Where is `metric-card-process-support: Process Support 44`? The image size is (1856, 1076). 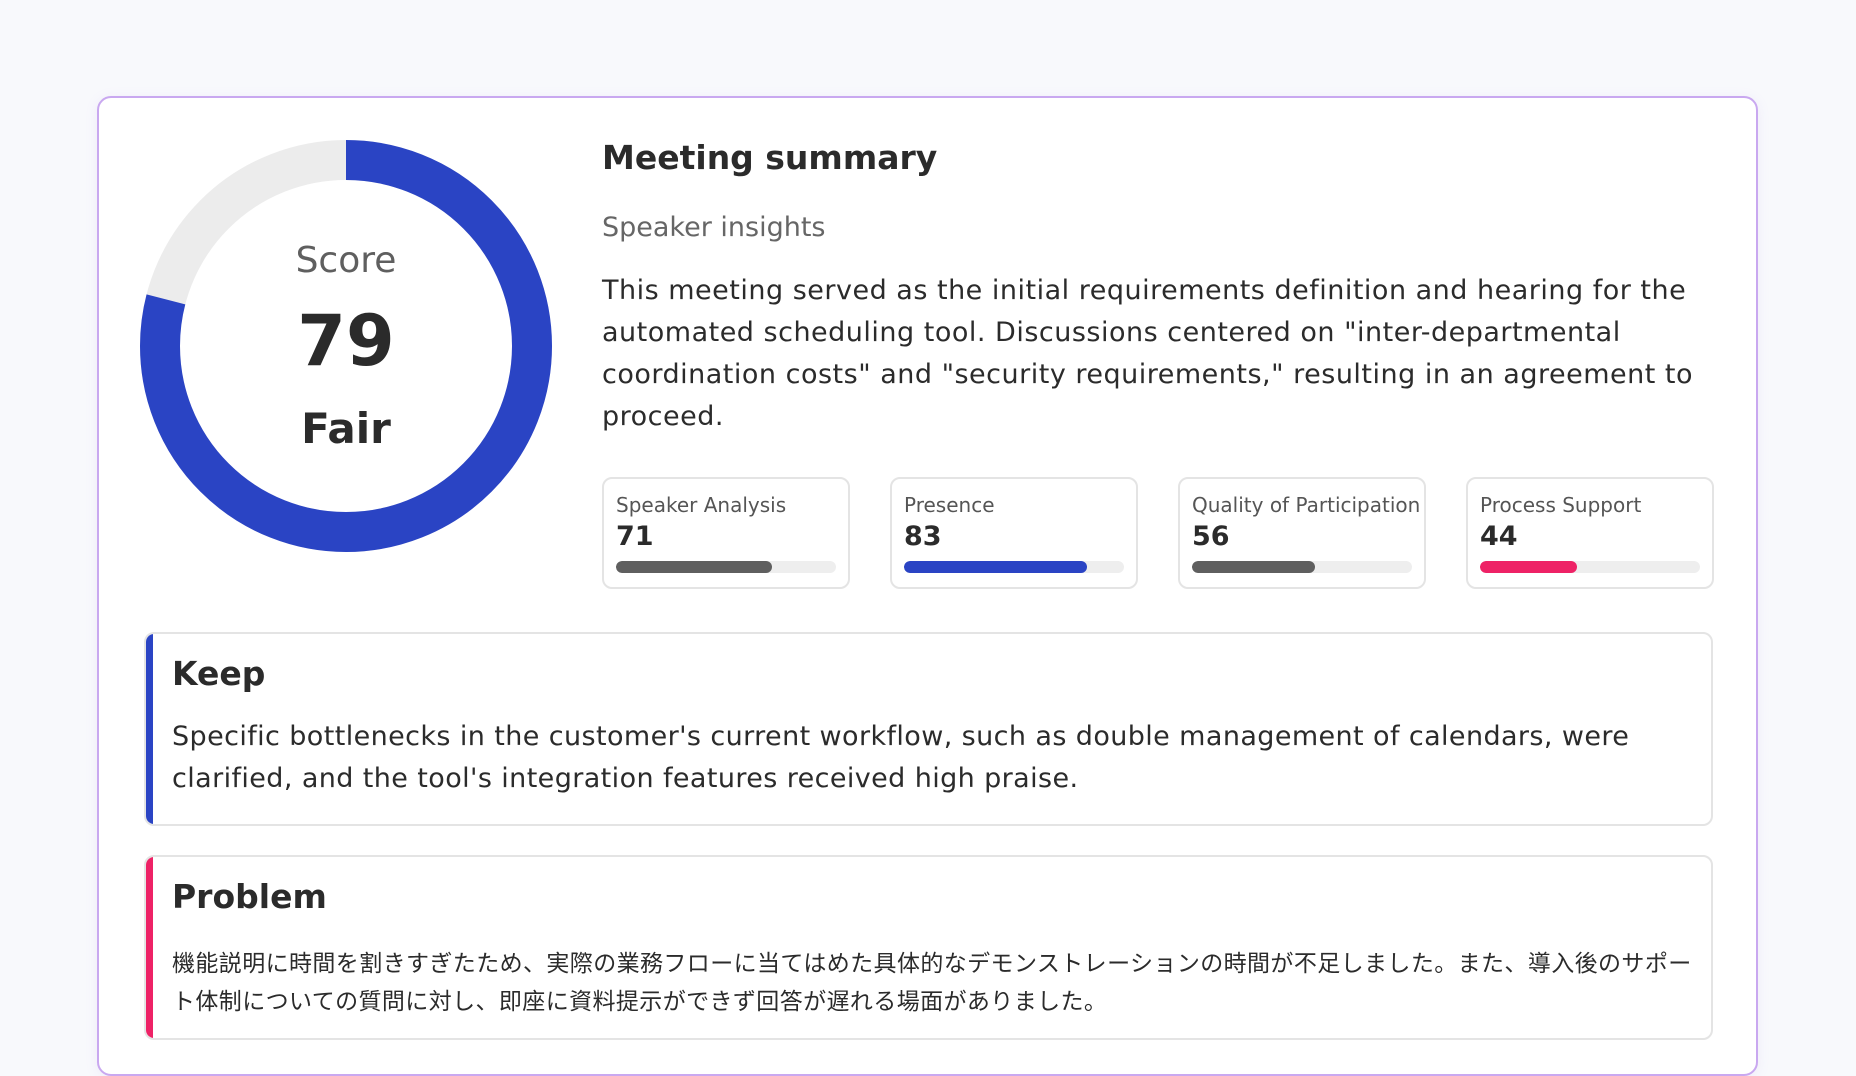
metric-card-process-support: Process Support 44 is located at coordinates (1590, 533).